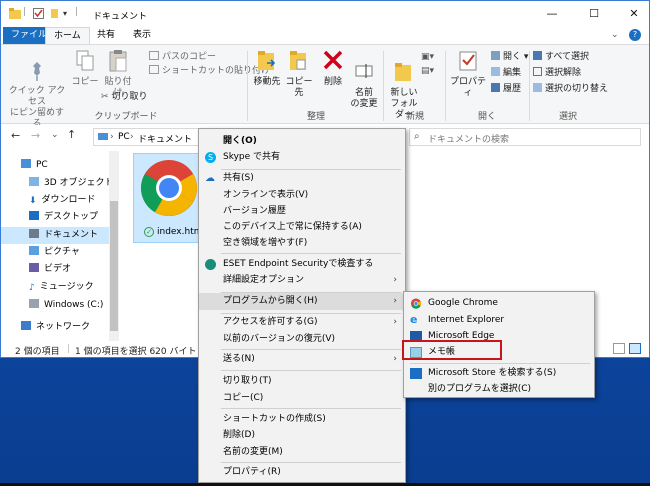 The height and width of the screenshot is (486, 650). I want to click on new-folder-icon, so click(403, 72).